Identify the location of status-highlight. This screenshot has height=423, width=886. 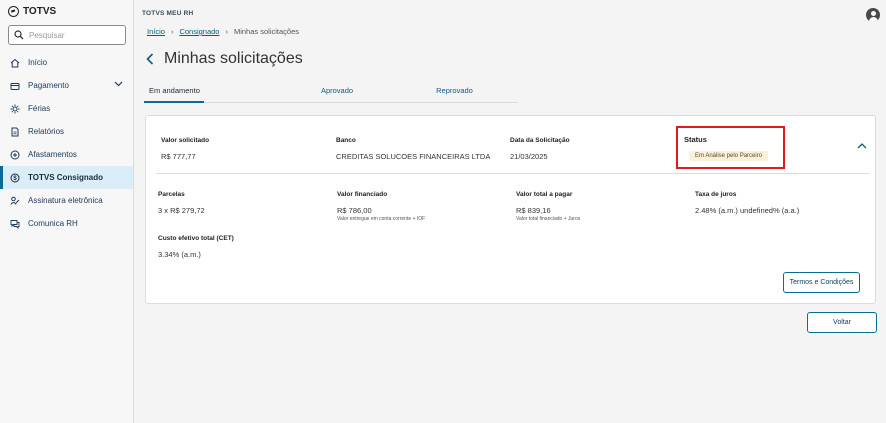
(730, 147).